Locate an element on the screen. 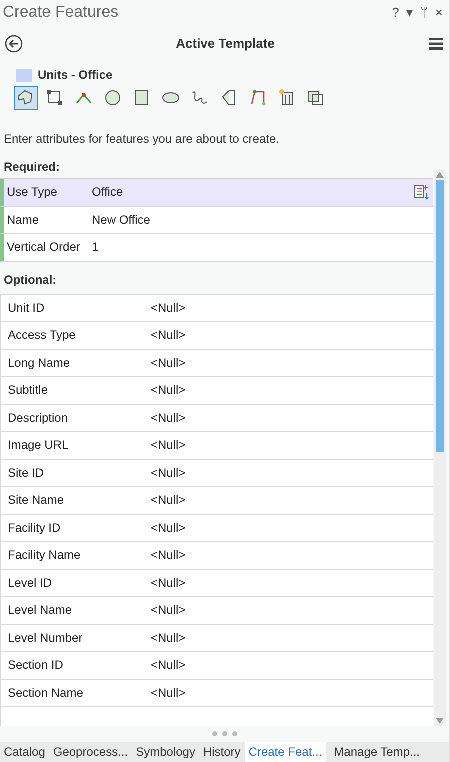 The image size is (450, 762). section-label: Optional: is located at coordinates (30, 280).